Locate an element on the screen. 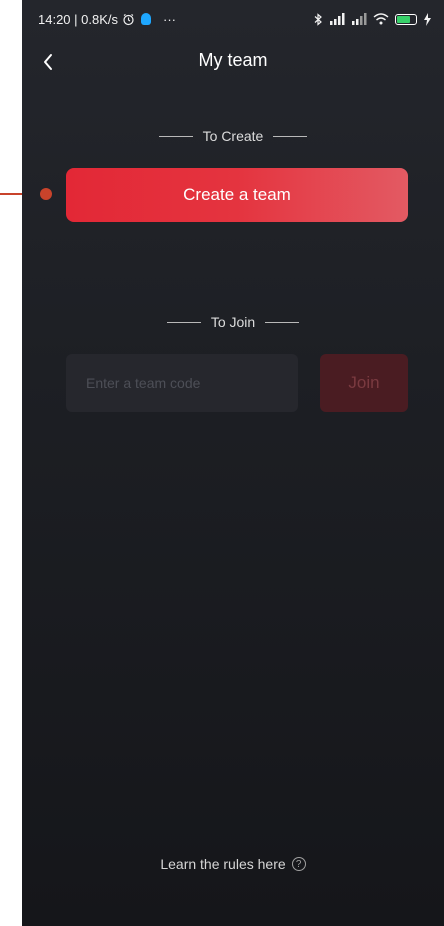 The image size is (444, 926). join-button: Join is located at coordinates (364, 383).